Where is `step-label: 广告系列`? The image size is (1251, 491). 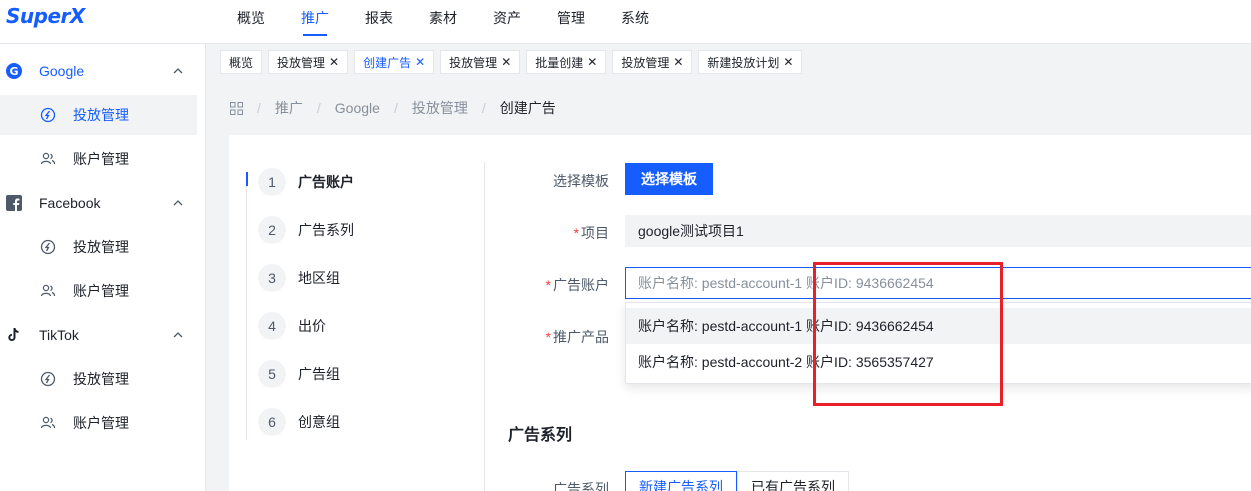 step-label: 广告系列 is located at coordinates (326, 230).